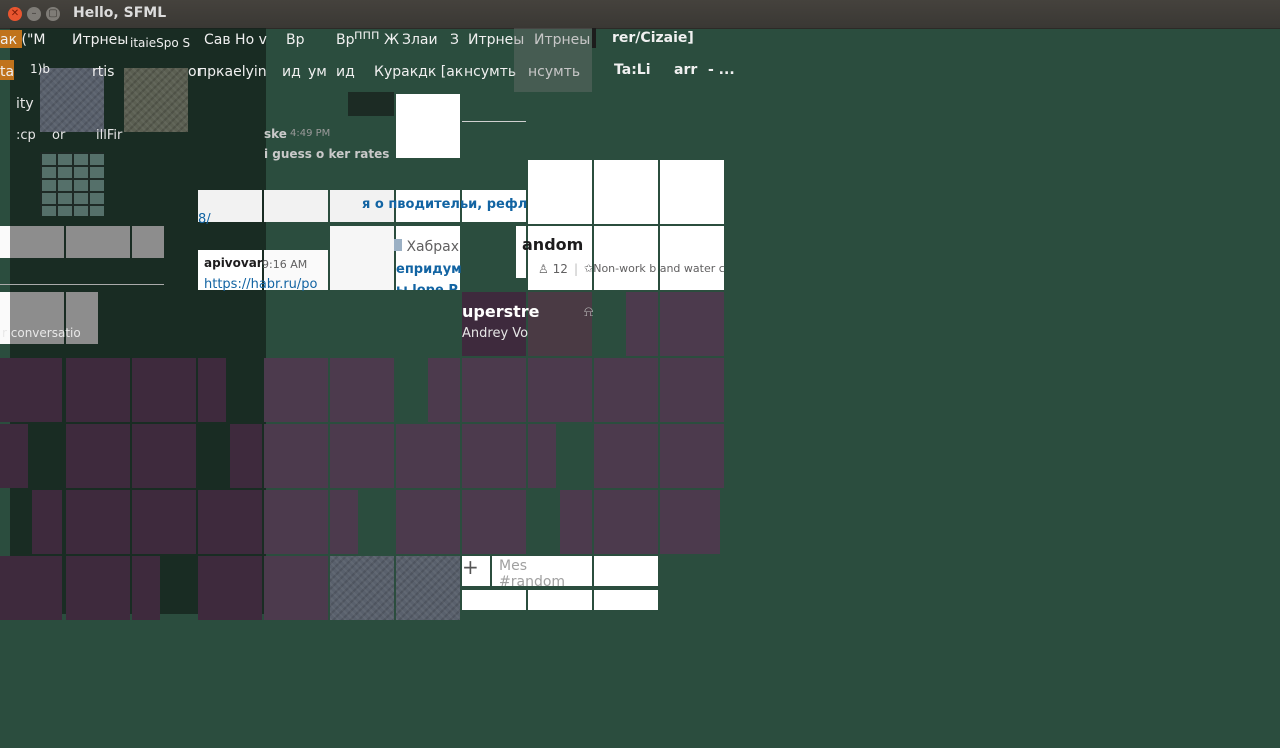 Image resolution: width=1280 pixels, height=748 pixels. What do you see at coordinates (588, 312) in the screenshot?
I see `bell-icon: ⍾` at bounding box center [588, 312].